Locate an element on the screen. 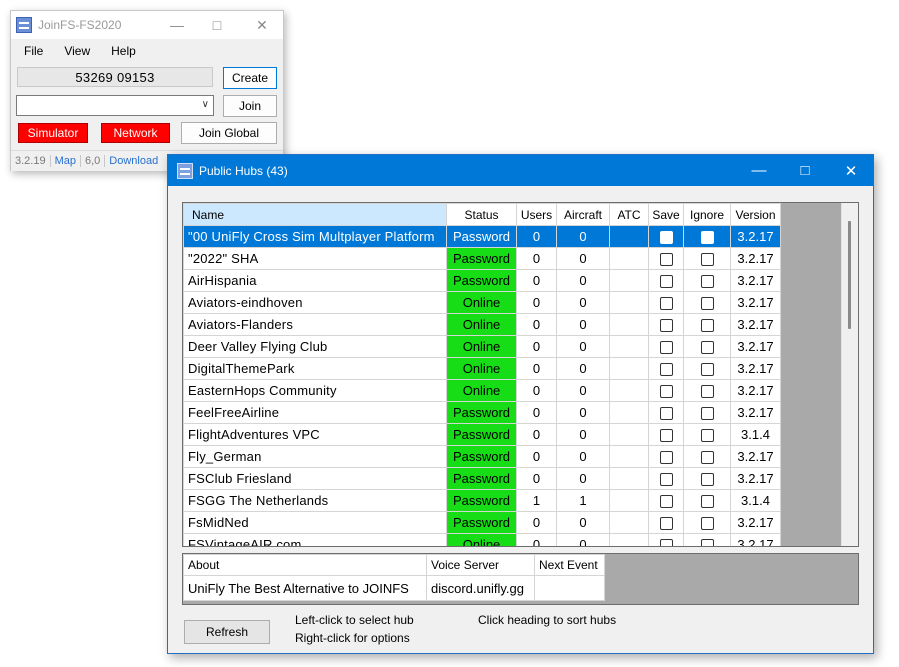 The width and height of the screenshot is (899, 667). column-header-ignore: Ignore is located at coordinates (707, 214).